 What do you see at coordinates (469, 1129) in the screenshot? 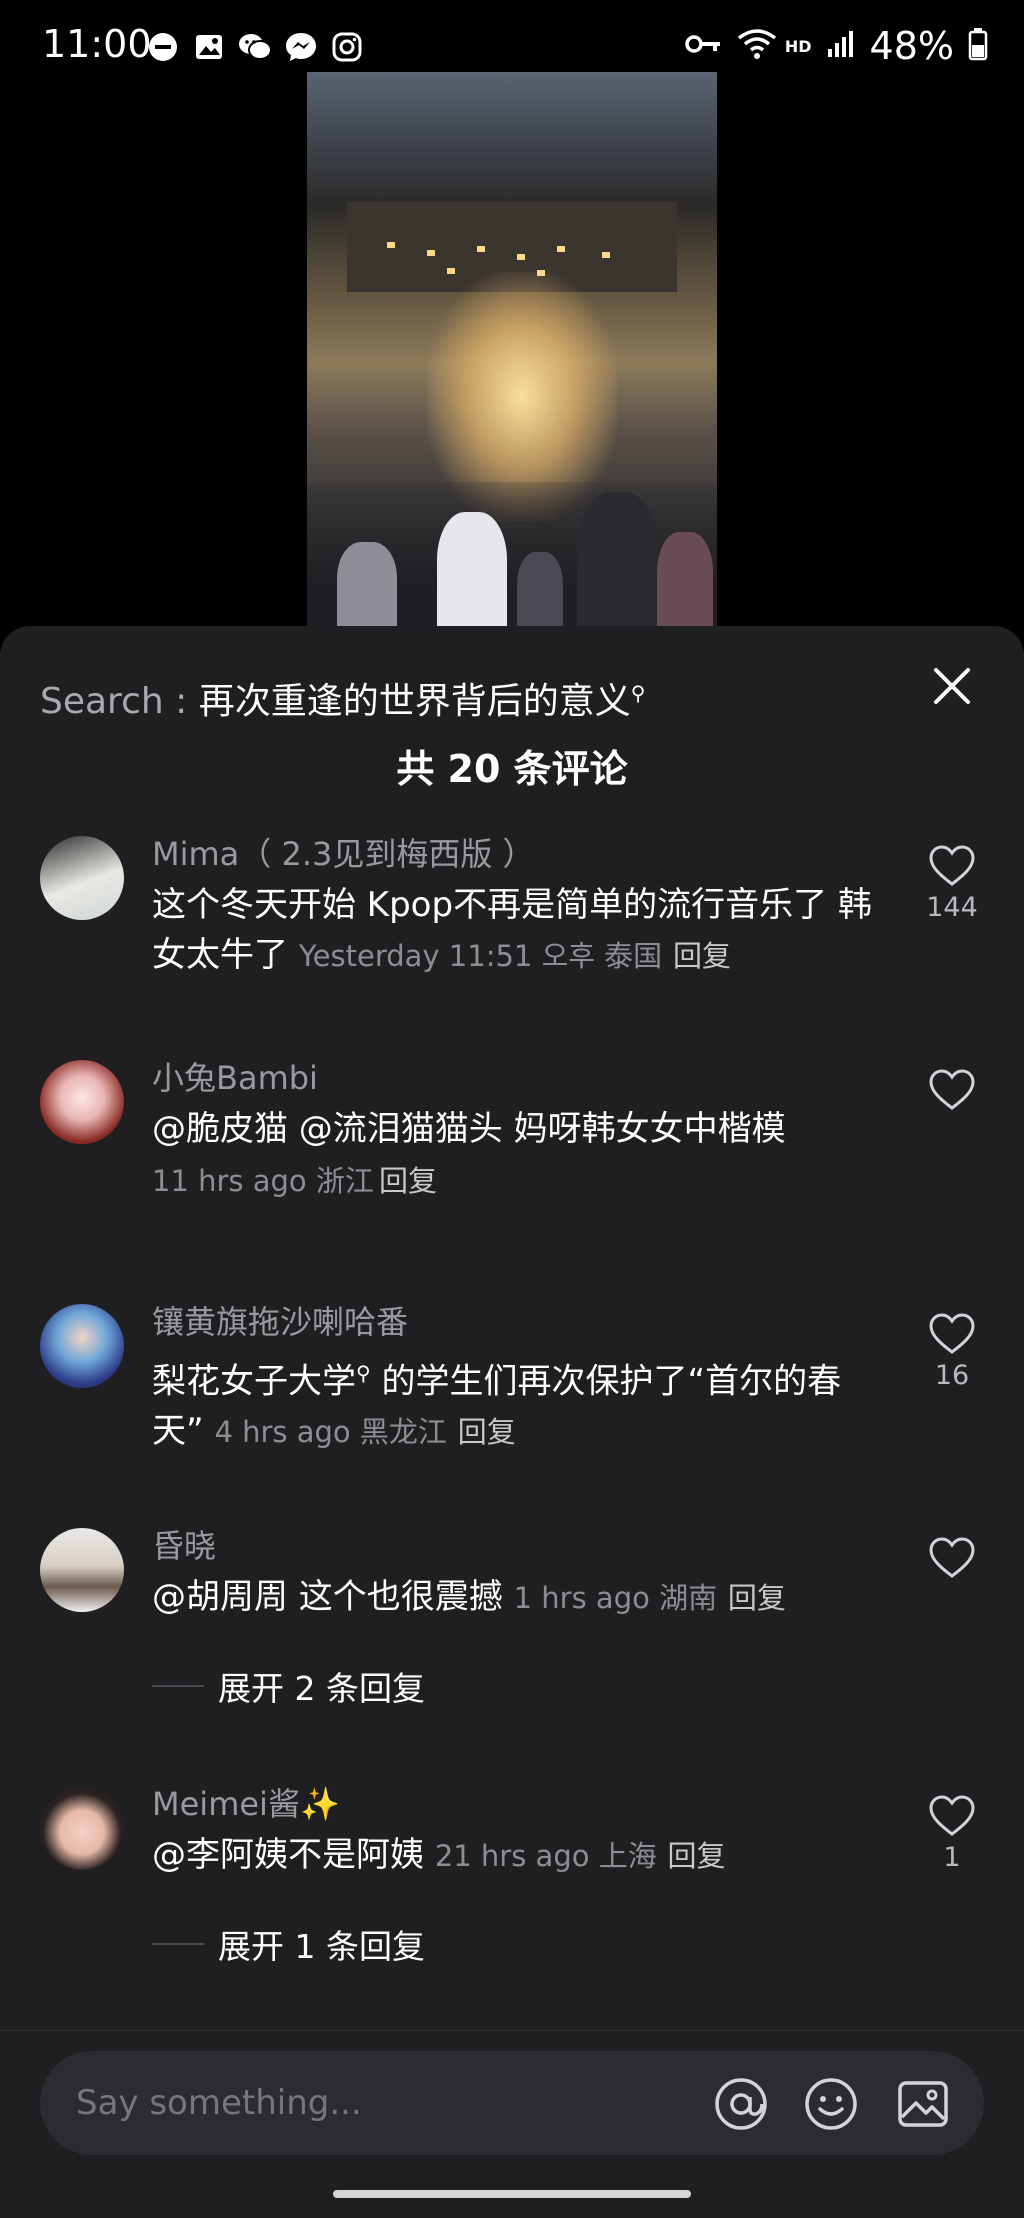
I see `comment-text: @脆皮猫 @流泪猫猫头 妈呀韩女女中楷模` at bounding box center [469, 1129].